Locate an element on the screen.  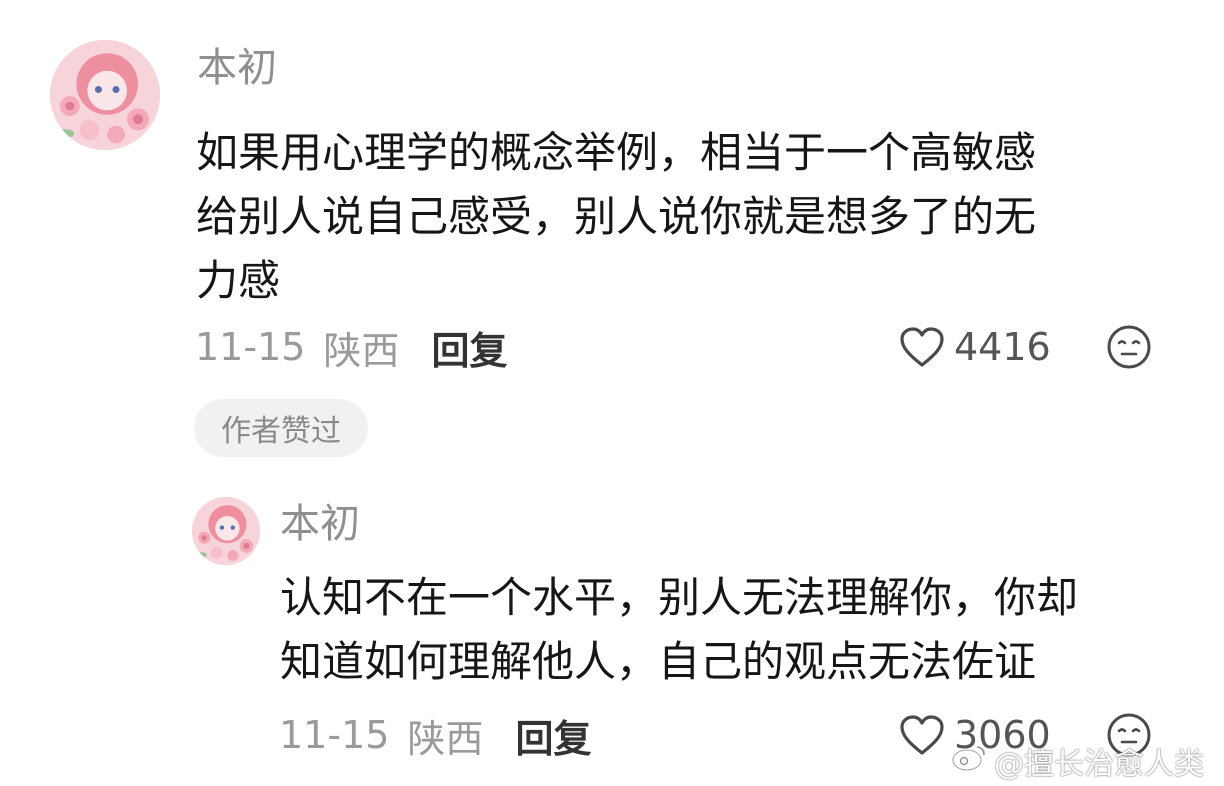
watermark: @擅长治愈人类 is located at coordinates (1077, 761).